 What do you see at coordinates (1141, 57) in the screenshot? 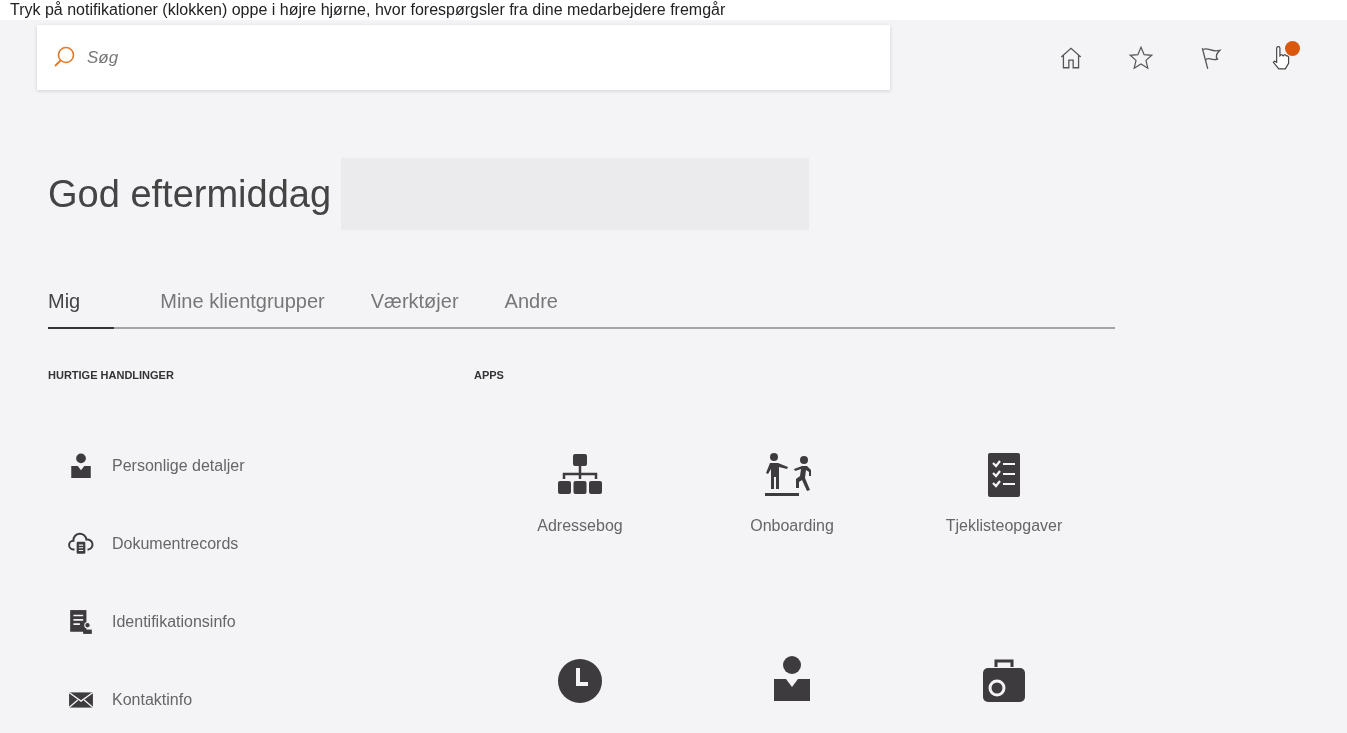
I see `star-icon` at bounding box center [1141, 57].